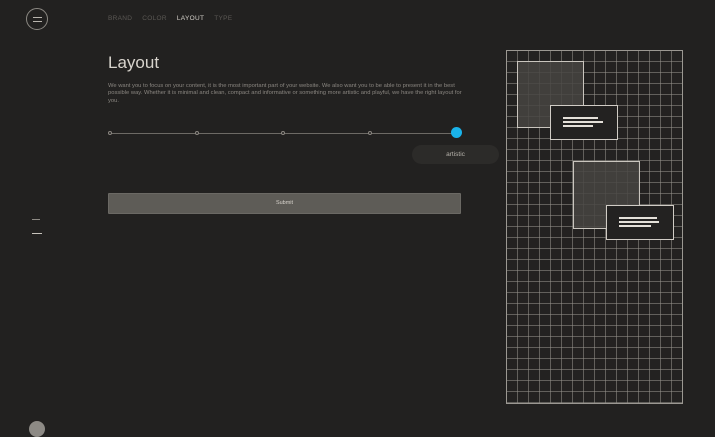 The width and height of the screenshot is (715, 437). What do you see at coordinates (154, 18) in the screenshot?
I see `nav-item-color: COLOR` at bounding box center [154, 18].